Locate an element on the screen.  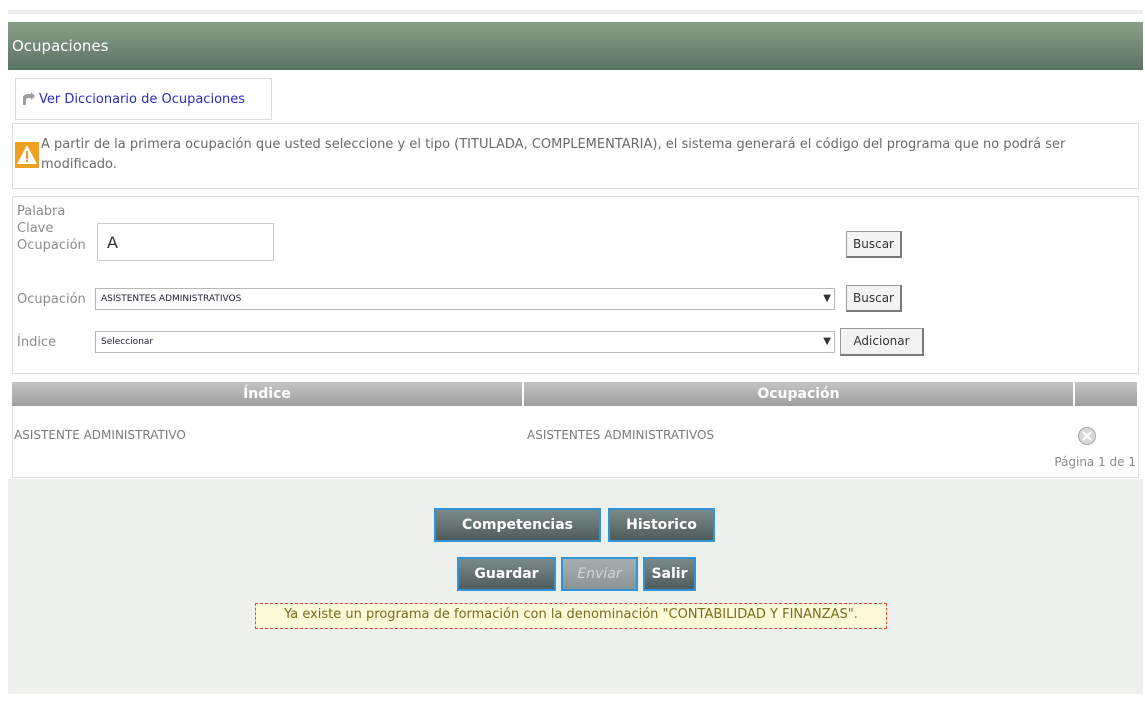
dictionary-link: Ver Diccionario de Ocupaciones is located at coordinates (143, 99).